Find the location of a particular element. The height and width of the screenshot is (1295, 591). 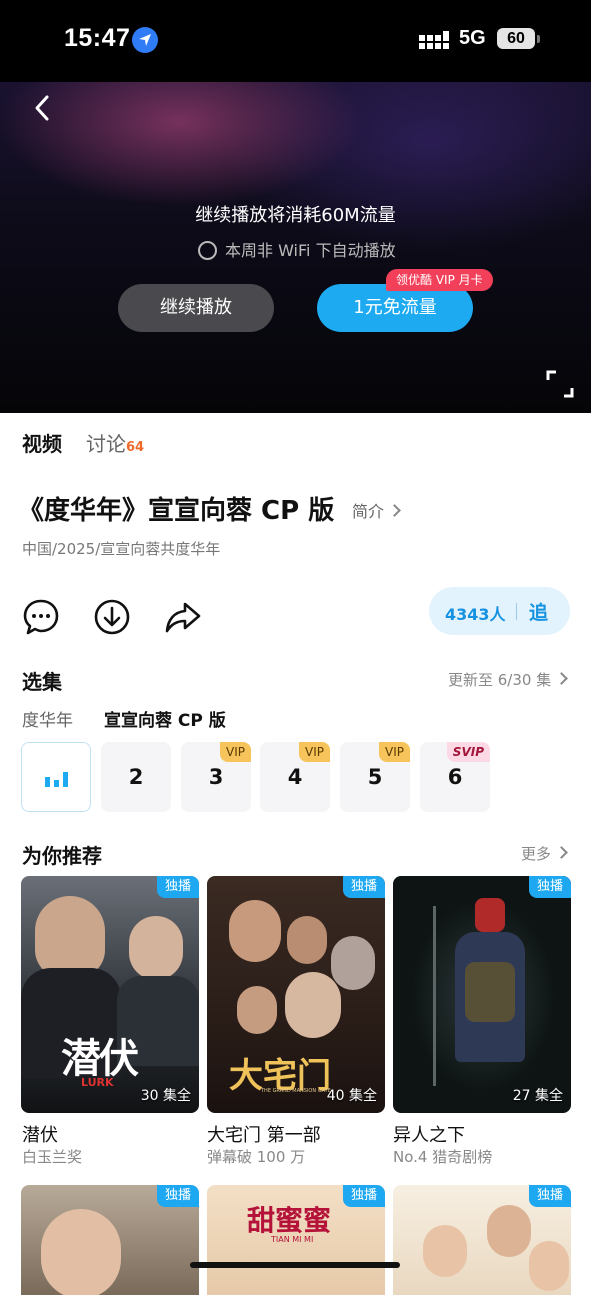

battery-tip is located at coordinates (538, 39).